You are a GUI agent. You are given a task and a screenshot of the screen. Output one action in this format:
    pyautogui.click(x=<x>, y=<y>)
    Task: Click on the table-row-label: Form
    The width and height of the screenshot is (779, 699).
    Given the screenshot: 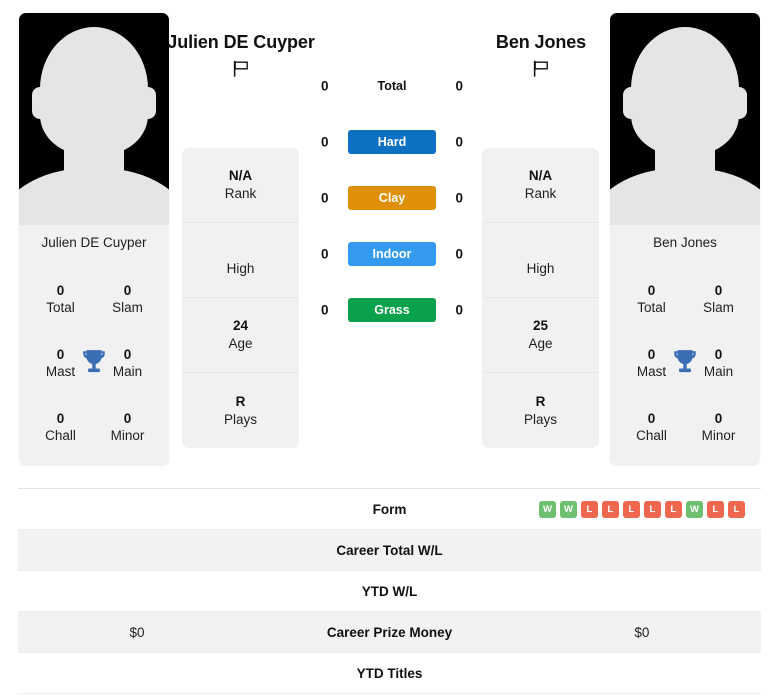 What is the action you would take?
    pyautogui.click(x=389, y=509)
    